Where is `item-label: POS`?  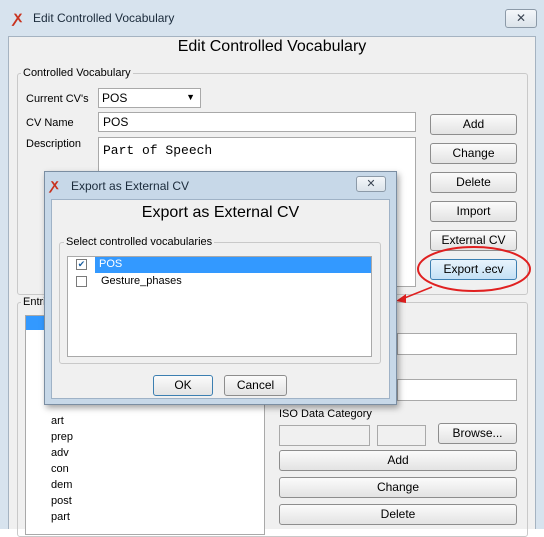 item-label: POS is located at coordinates (111, 264).